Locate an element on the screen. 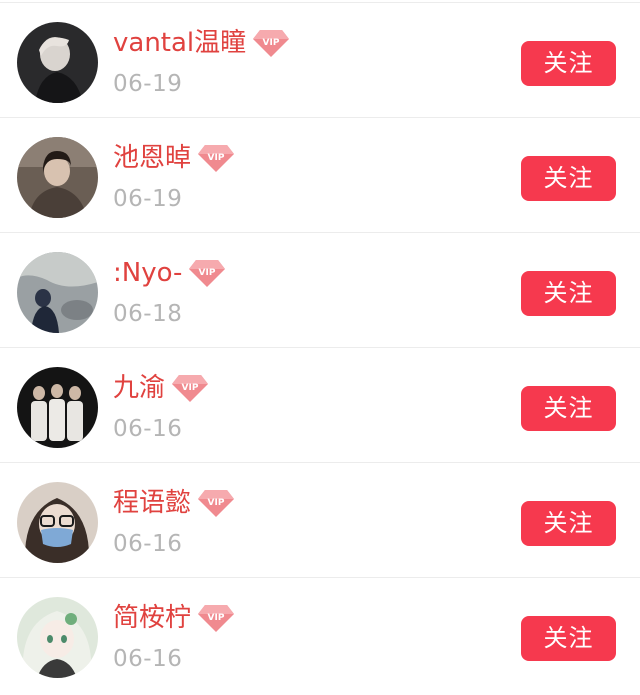 Image resolution: width=640 pixels, height=695 pixels. name-line: 九渝 VIP is located at coordinates (161, 388).